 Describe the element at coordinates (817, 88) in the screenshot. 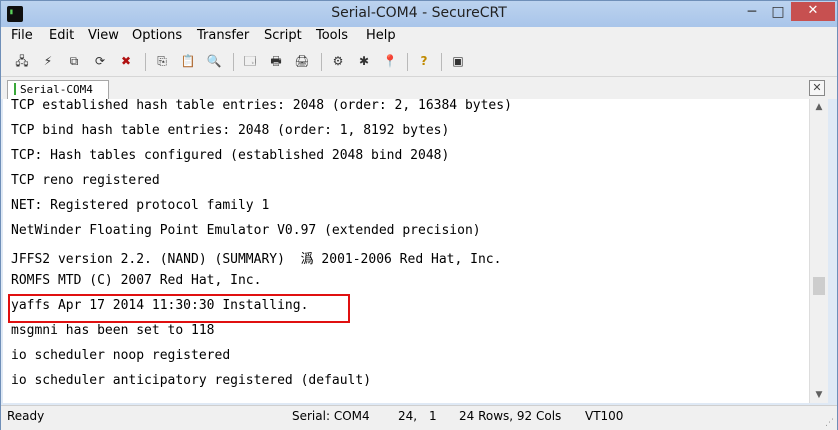

I see `tab-close-icon: ✕` at that location.